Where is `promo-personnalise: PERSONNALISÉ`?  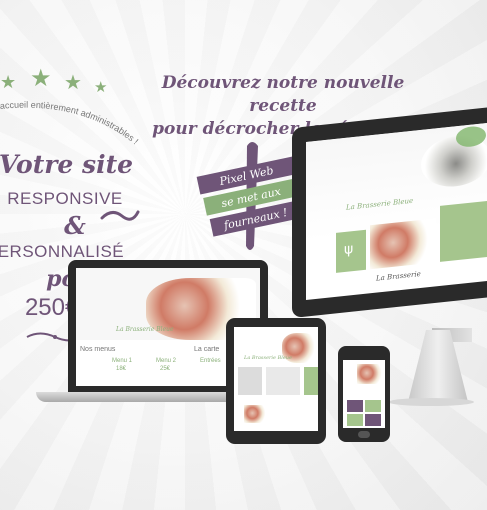 promo-personnalise: PERSONNALISÉ is located at coordinates (62, 251).